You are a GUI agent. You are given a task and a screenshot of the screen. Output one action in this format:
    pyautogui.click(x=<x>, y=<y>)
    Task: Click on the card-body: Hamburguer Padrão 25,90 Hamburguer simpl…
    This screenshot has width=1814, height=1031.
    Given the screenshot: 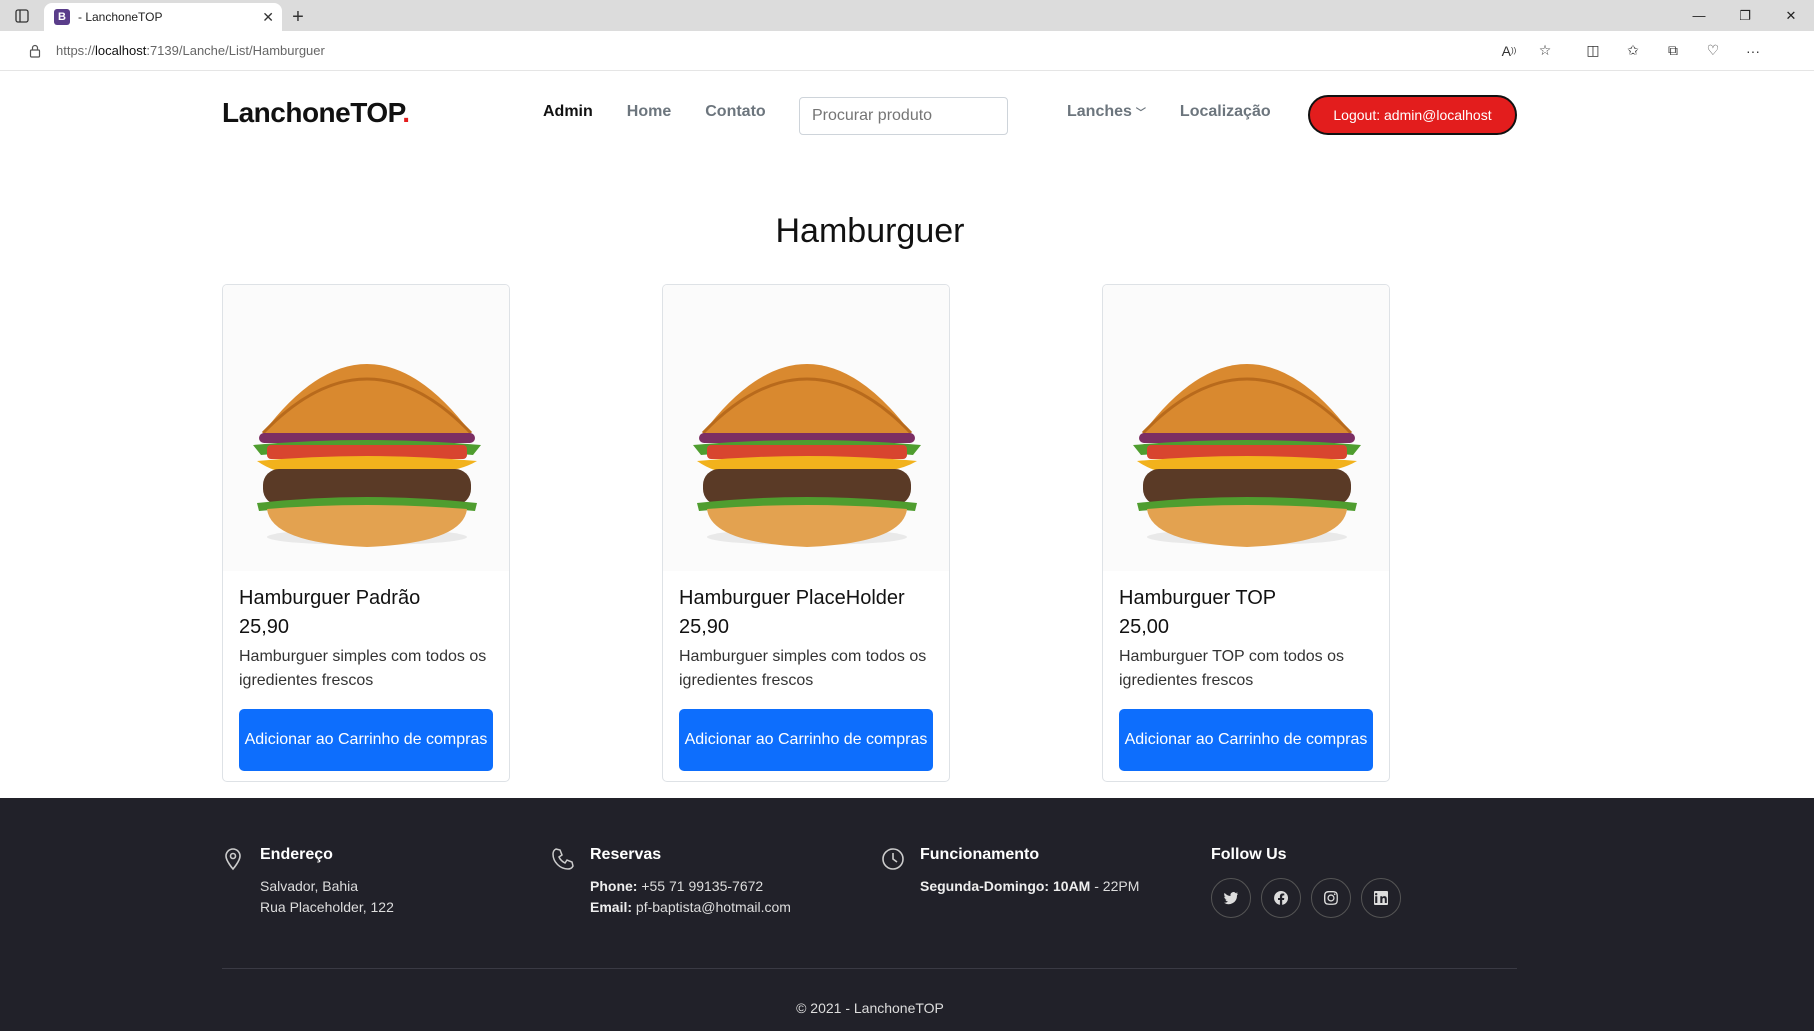 What is the action you would take?
    pyautogui.click(x=366, y=676)
    